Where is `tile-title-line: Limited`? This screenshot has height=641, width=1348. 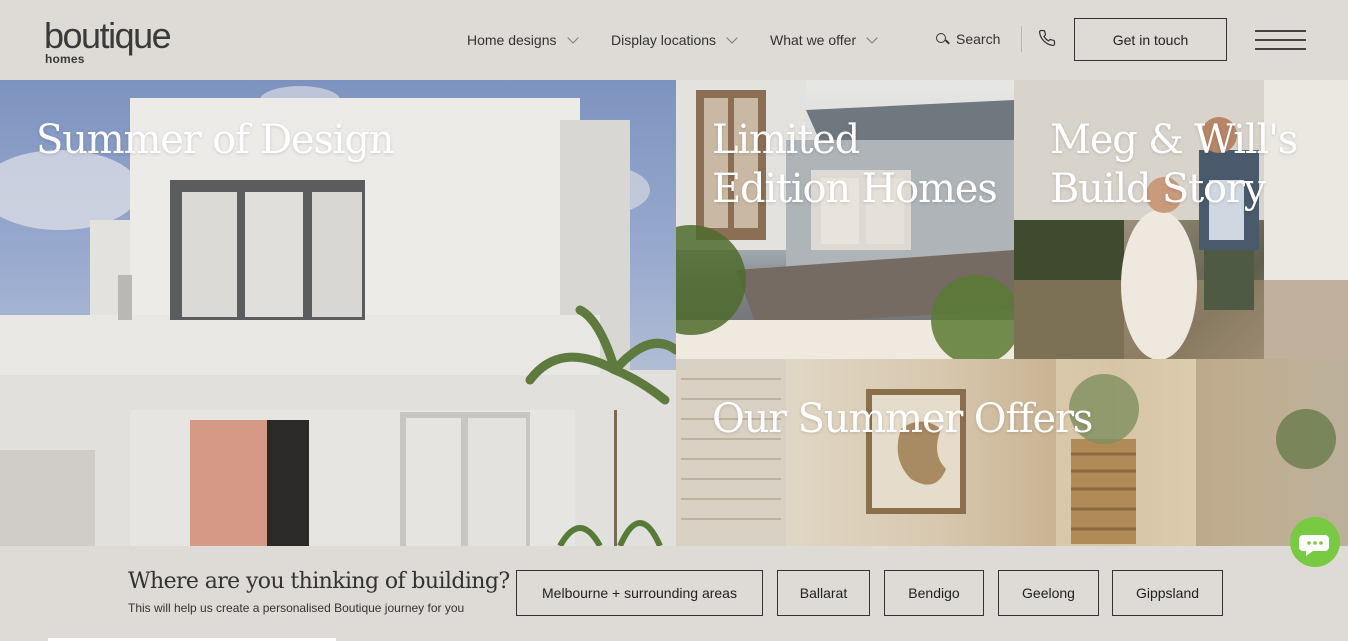 tile-title-line: Limited is located at coordinates (786, 140).